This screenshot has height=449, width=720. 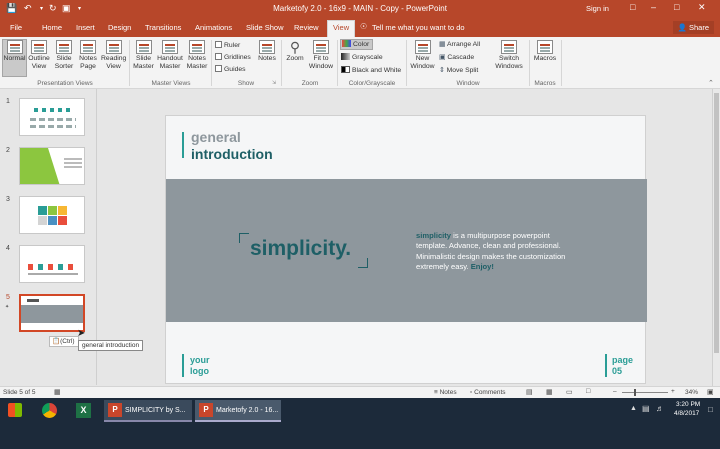 I want to click on tab-home: Home, so click(x=52, y=29).